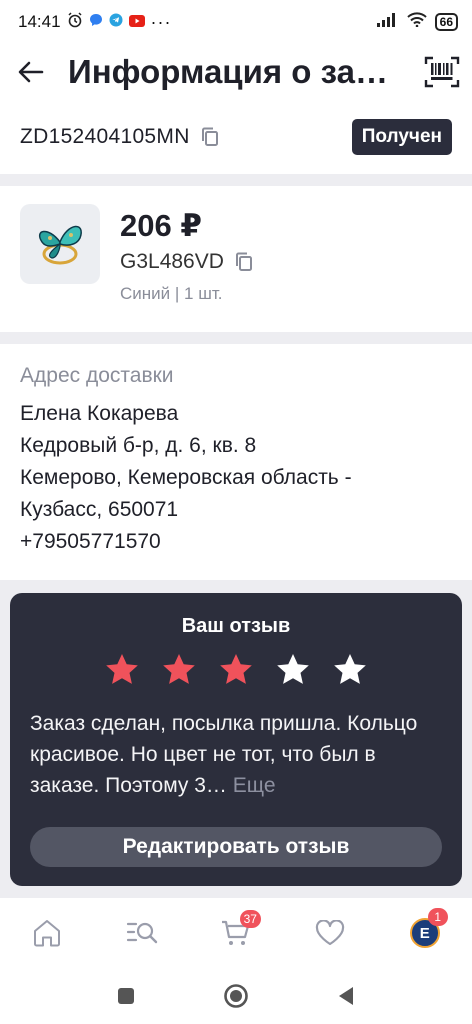 The width and height of the screenshot is (472, 1024). What do you see at coordinates (346, 996) in the screenshot?
I see `back-button-icon` at bounding box center [346, 996].